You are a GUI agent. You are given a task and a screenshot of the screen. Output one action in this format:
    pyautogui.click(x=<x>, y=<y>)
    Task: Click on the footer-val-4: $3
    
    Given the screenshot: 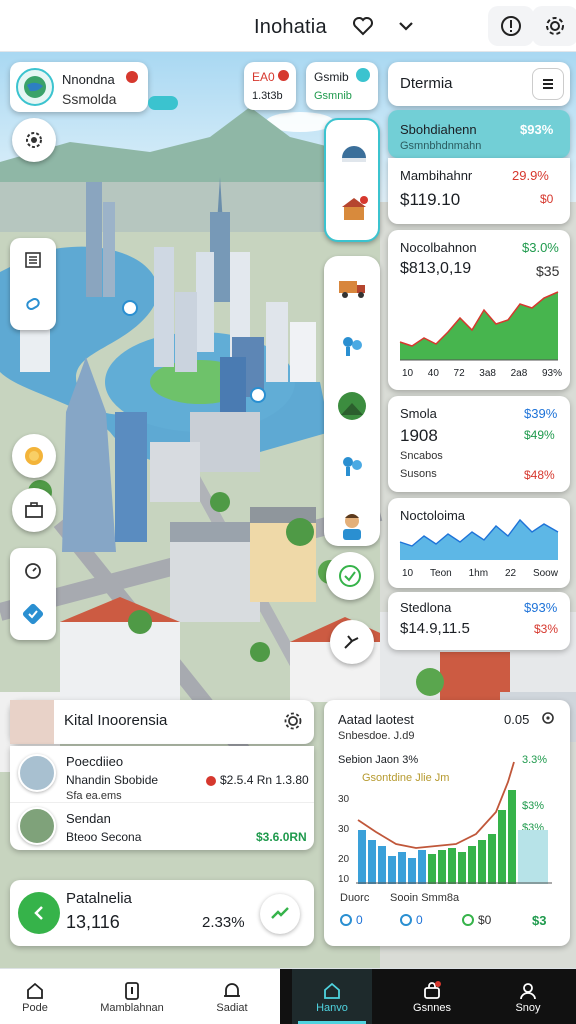 What is the action you would take?
    pyautogui.click(x=539, y=920)
    